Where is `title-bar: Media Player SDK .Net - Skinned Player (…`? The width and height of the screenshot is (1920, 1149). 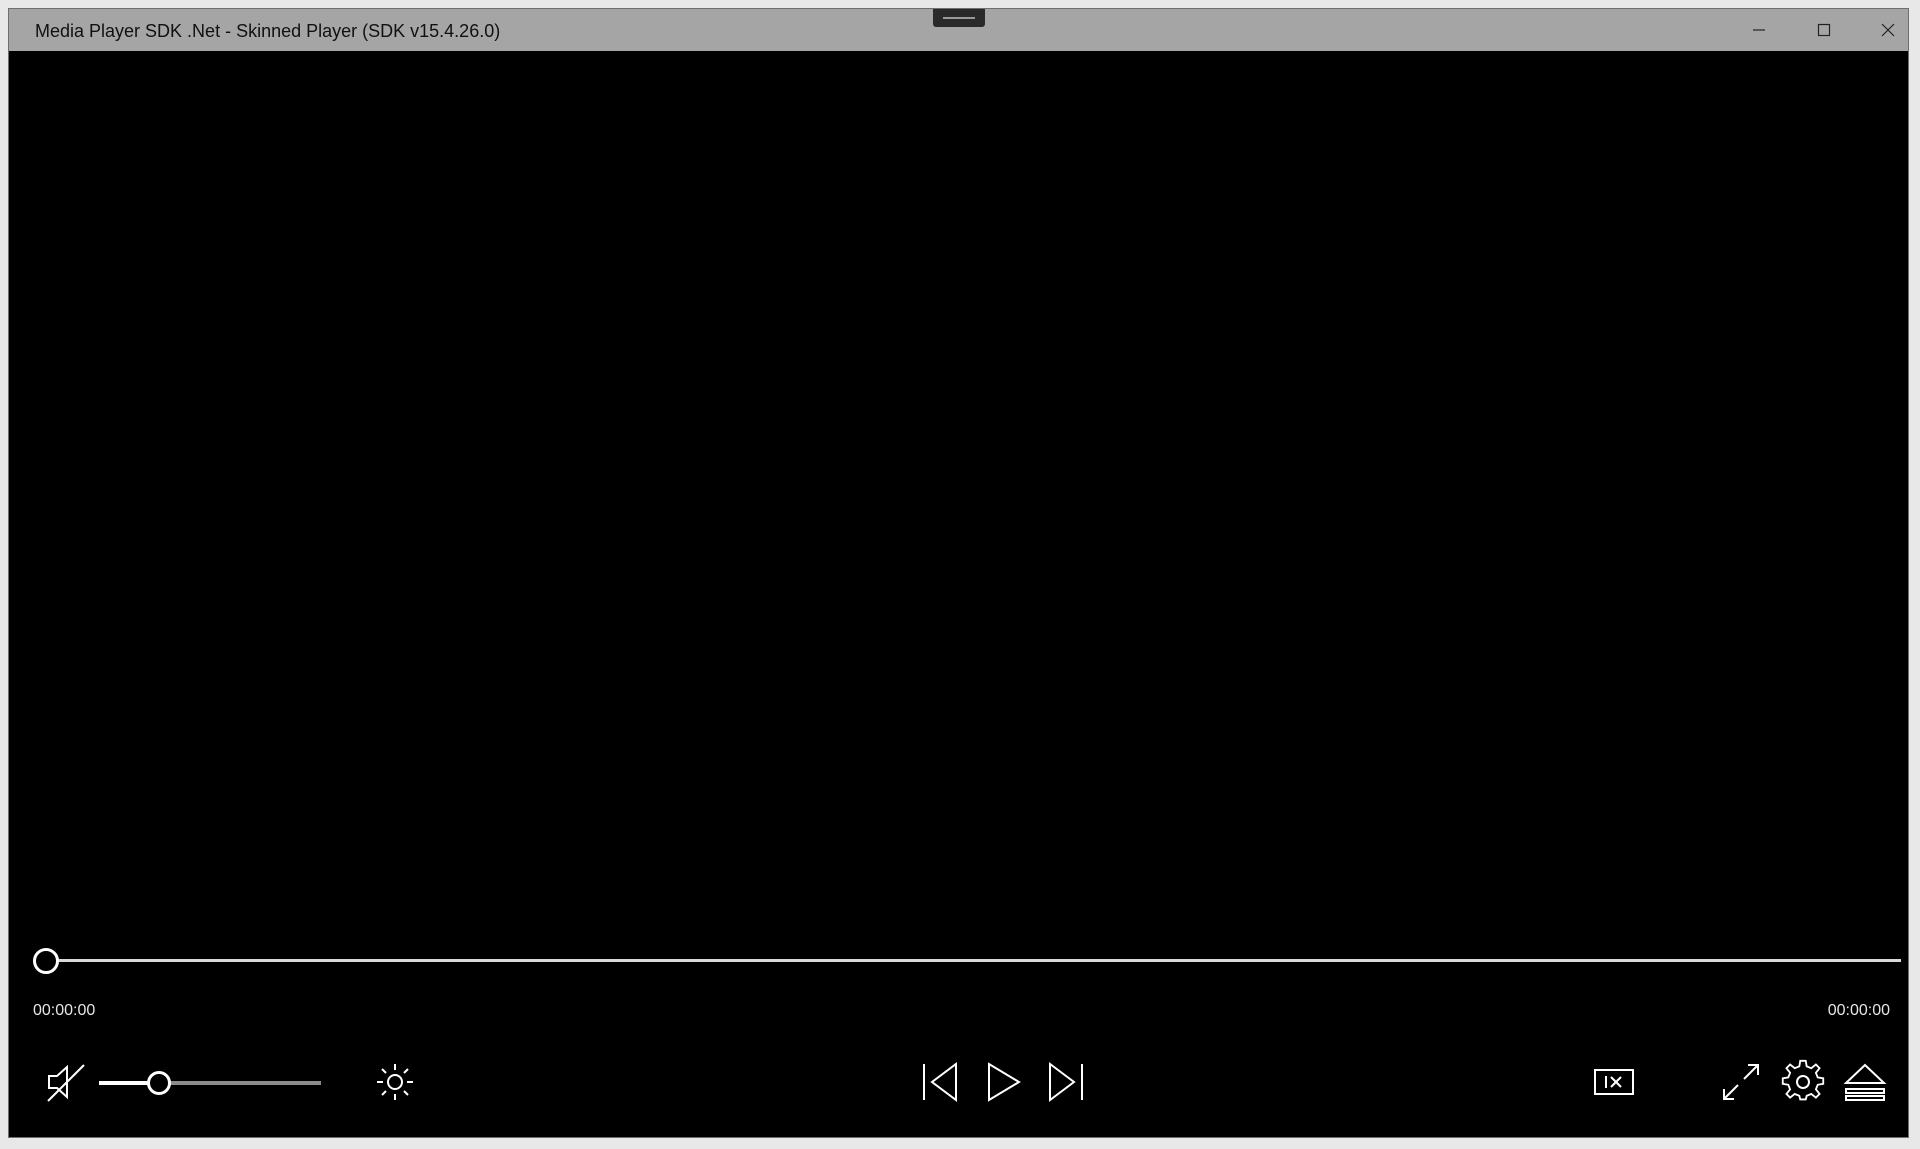
title-bar: Media Player SDK .Net - Skinned Player (… is located at coordinates (958, 30).